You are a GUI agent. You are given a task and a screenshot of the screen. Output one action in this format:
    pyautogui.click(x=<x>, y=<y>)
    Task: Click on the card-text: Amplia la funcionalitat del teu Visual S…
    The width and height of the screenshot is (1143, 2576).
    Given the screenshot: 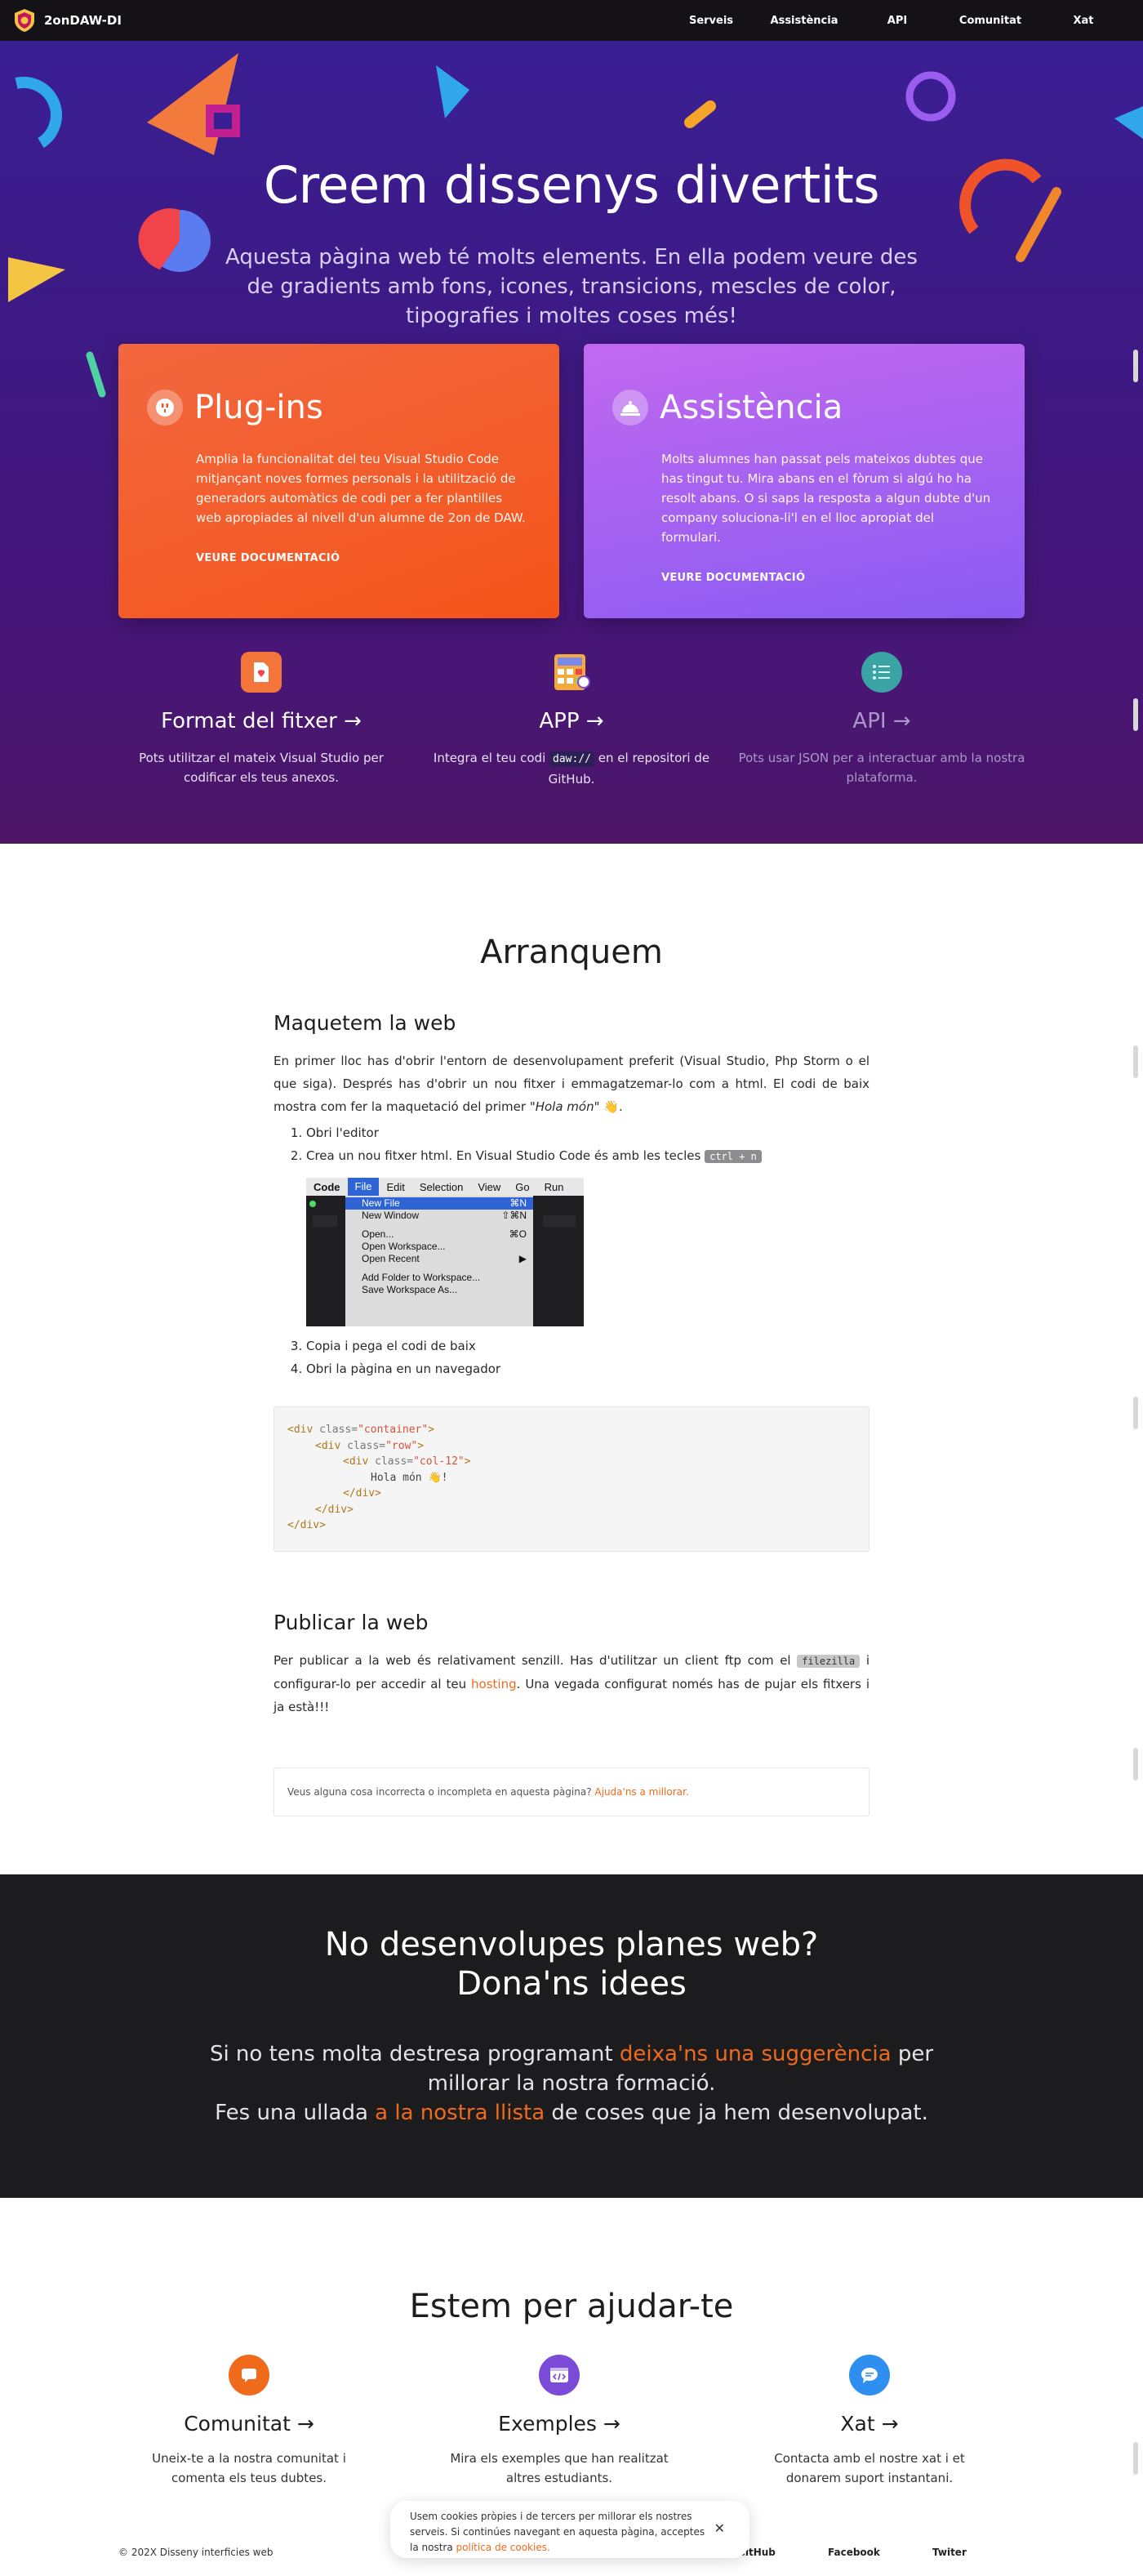 What is the action you would take?
    pyautogui.click(x=361, y=488)
    